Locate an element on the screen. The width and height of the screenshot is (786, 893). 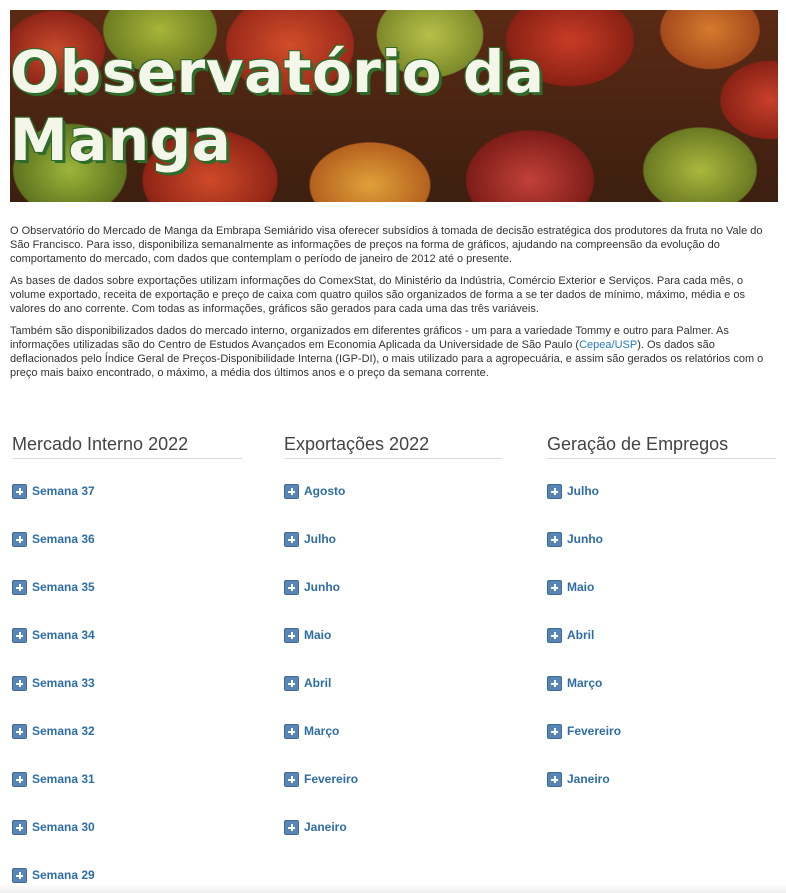
list-link-item: Agosto is located at coordinates (314, 491).